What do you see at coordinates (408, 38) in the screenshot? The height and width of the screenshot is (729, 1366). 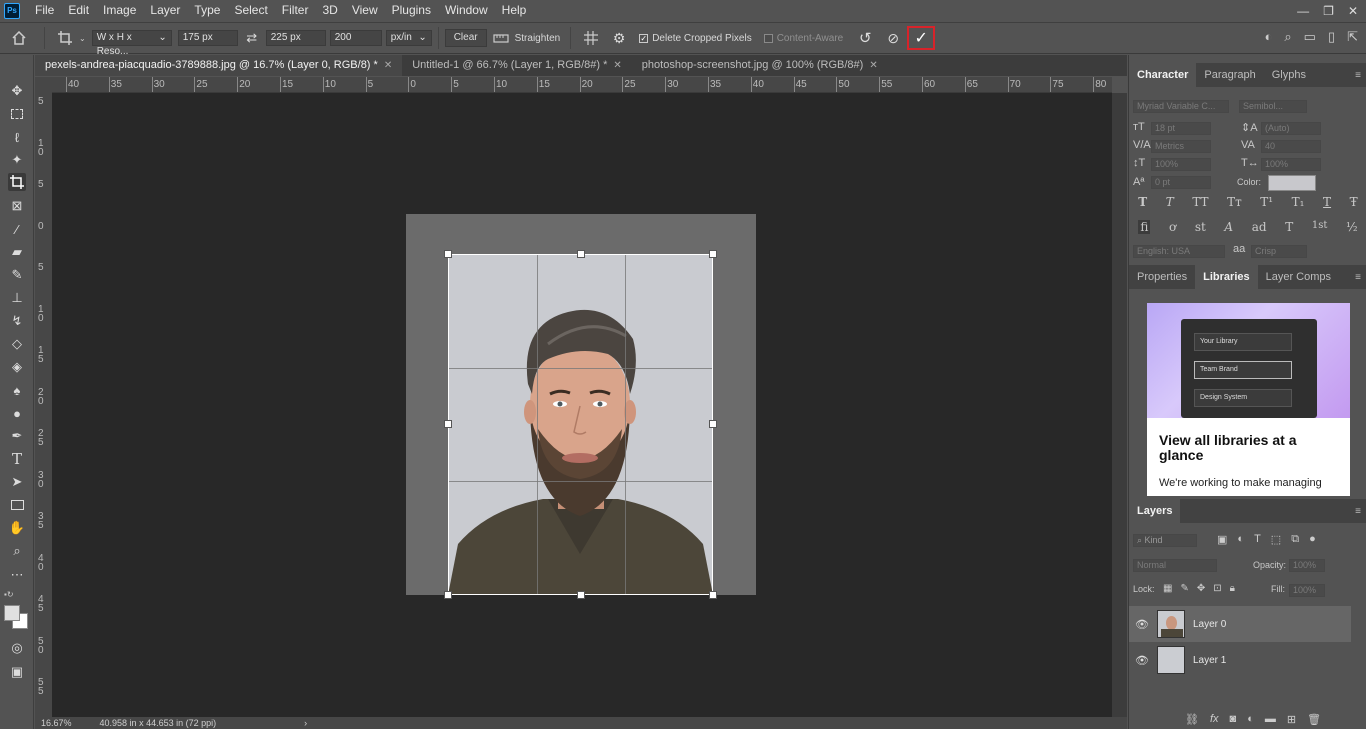 I see `resolution-unit-select: px/in ⌄` at bounding box center [408, 38].